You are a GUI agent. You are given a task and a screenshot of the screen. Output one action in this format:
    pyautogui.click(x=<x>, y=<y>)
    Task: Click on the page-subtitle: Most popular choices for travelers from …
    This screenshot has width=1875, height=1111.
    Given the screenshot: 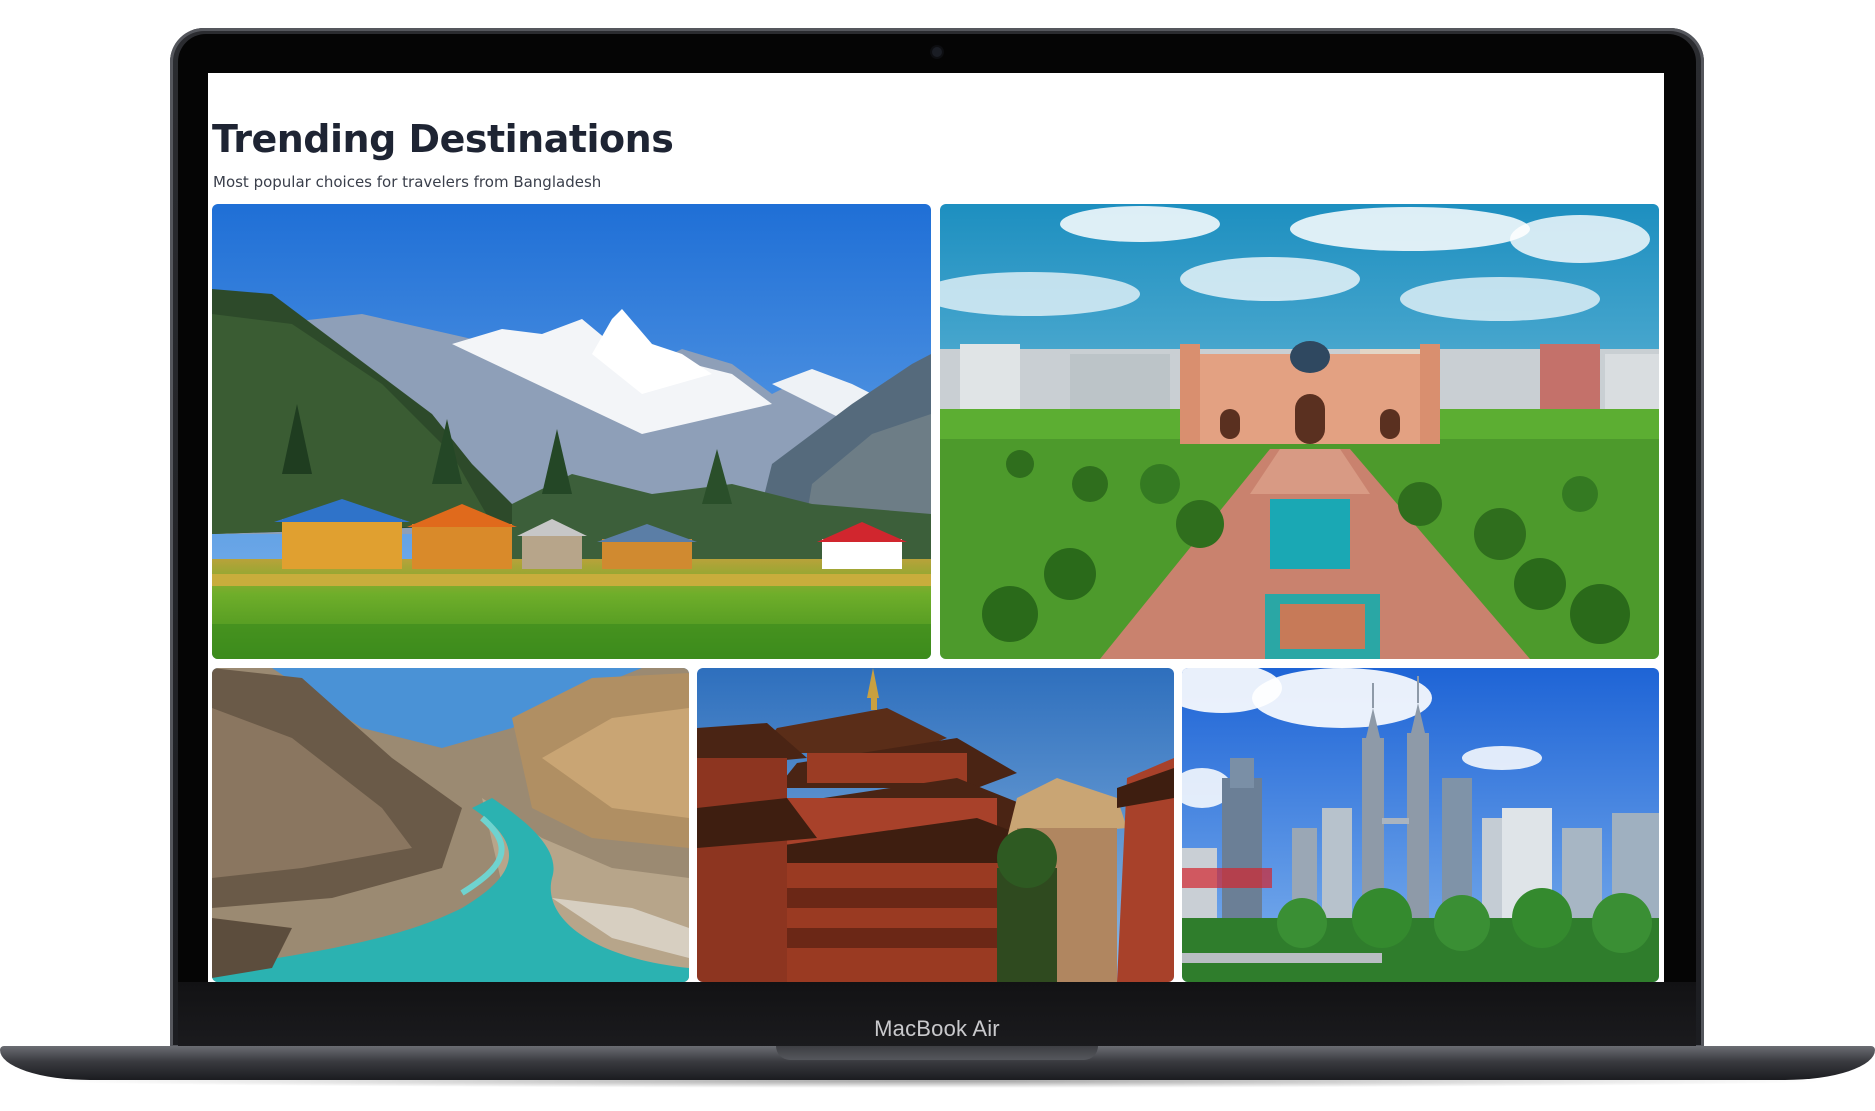 What is the action you would take?
    pyautogui.click(x=407, y=182)
    